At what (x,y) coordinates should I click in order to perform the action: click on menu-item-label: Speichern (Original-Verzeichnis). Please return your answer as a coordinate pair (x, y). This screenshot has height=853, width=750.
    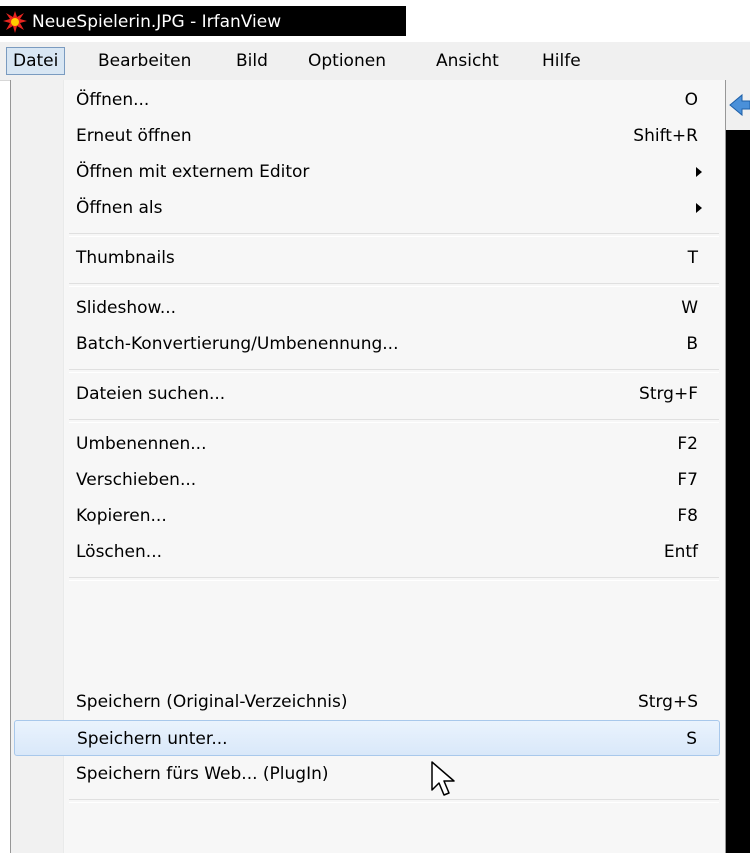
    Looking at the image, I should click on (212, 702).